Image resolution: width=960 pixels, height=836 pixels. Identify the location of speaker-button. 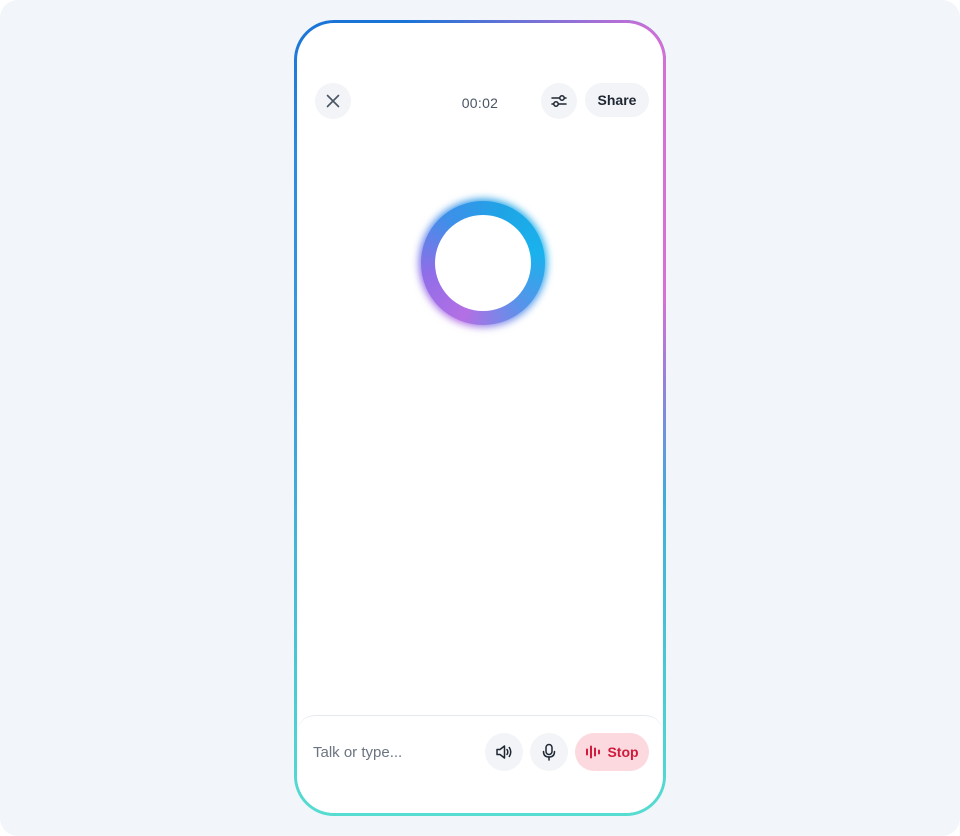
(504, 752).